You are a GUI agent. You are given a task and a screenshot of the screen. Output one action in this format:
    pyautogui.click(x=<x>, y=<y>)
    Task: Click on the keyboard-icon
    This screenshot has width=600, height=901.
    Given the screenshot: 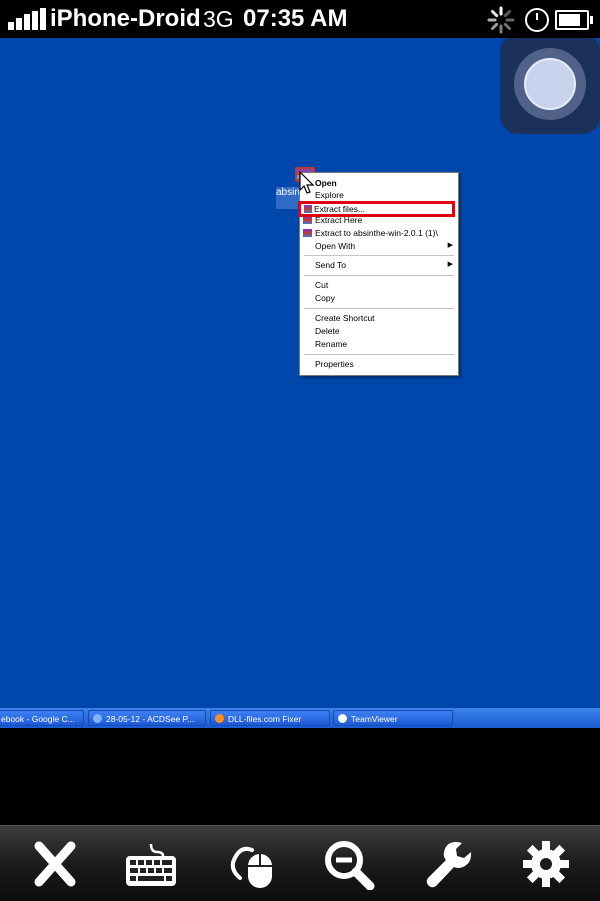 What is the action you would take?
    pyautogui.click(x=151, y=864)
    